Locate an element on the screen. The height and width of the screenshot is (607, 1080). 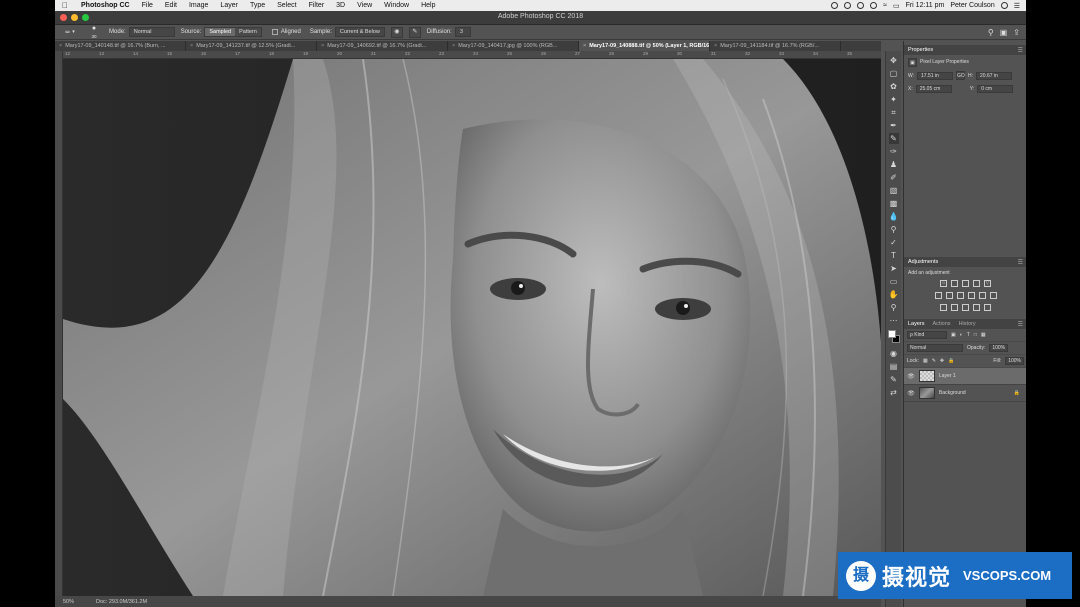
adjustments-title: Adjustments is located at coordinates (923, 262).